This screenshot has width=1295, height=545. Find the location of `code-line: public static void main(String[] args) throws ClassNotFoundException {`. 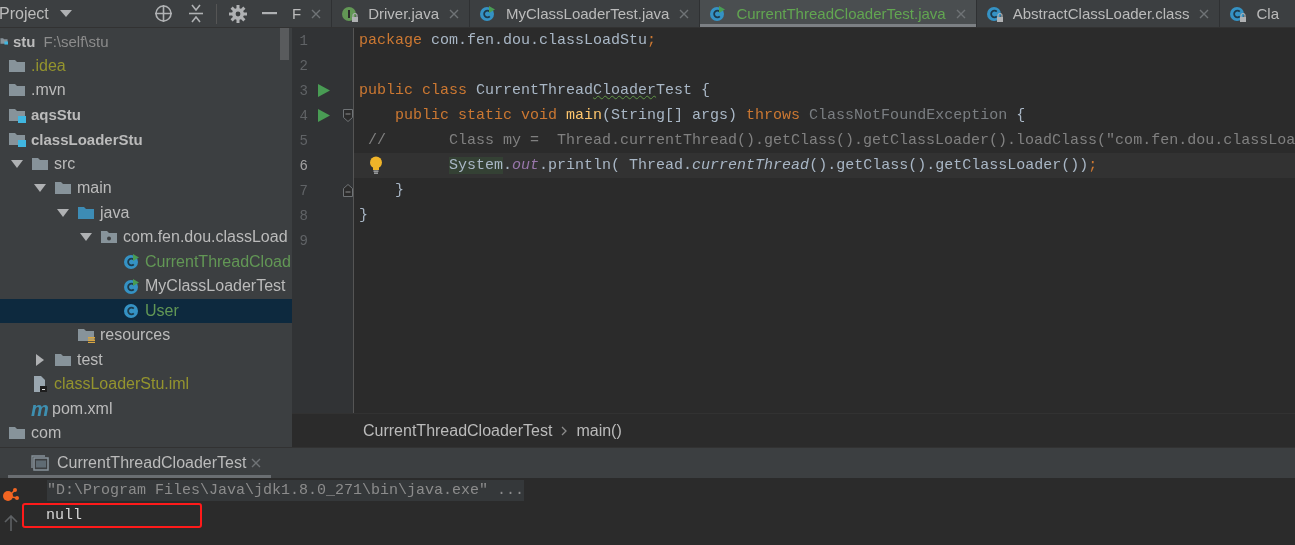

code-line: public static void main(String[] args) throws ClassNotFoundException { is located at coordinates (710, 116).